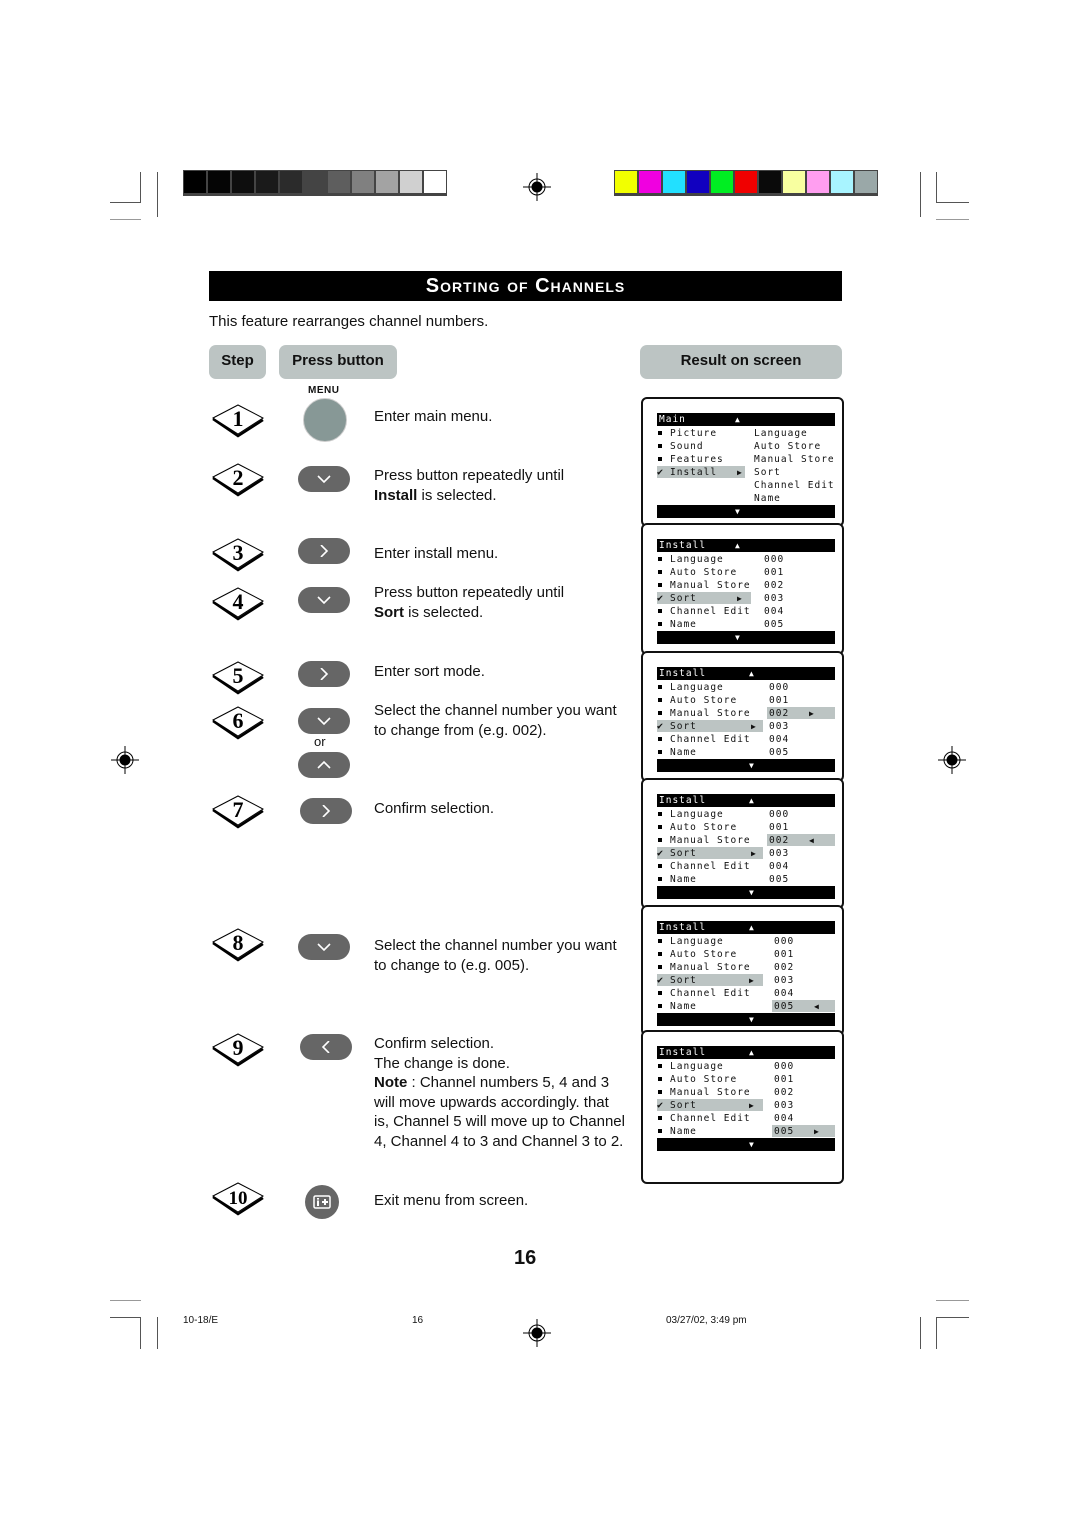 The height and width of the screenshot is (1528, 1080). What do you see at coordinates (324, 765) in the screenshot?
I see `cursor-up-button` at bounding box center [324, 765].